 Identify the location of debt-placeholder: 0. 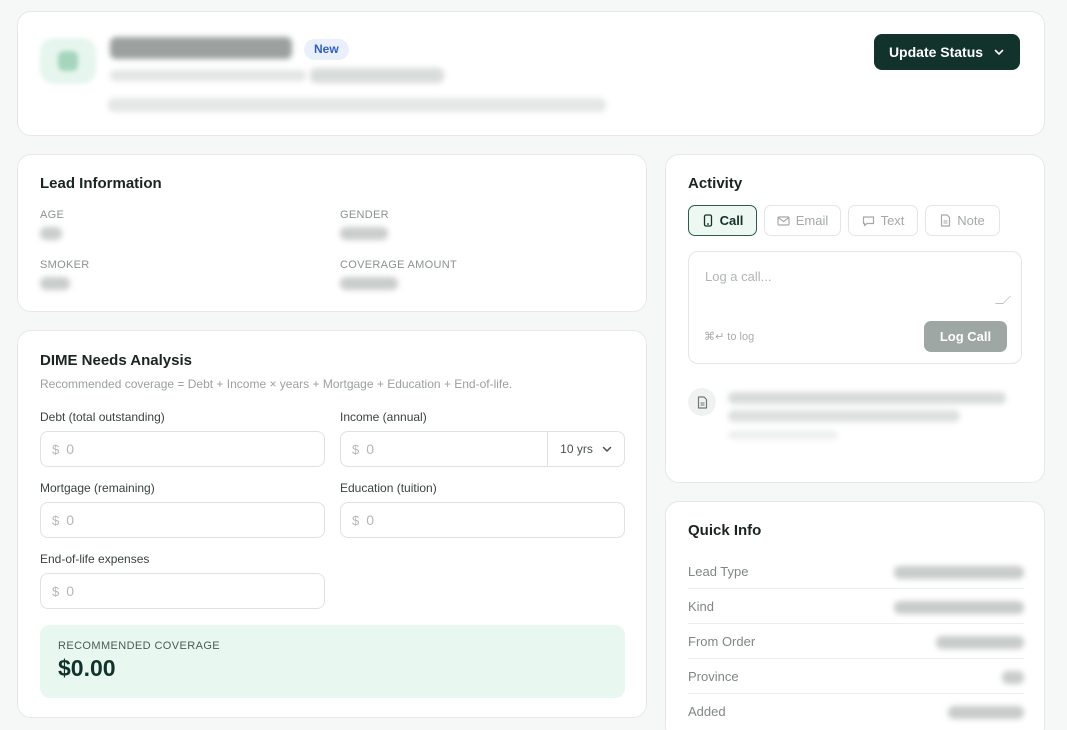
(70, 449).